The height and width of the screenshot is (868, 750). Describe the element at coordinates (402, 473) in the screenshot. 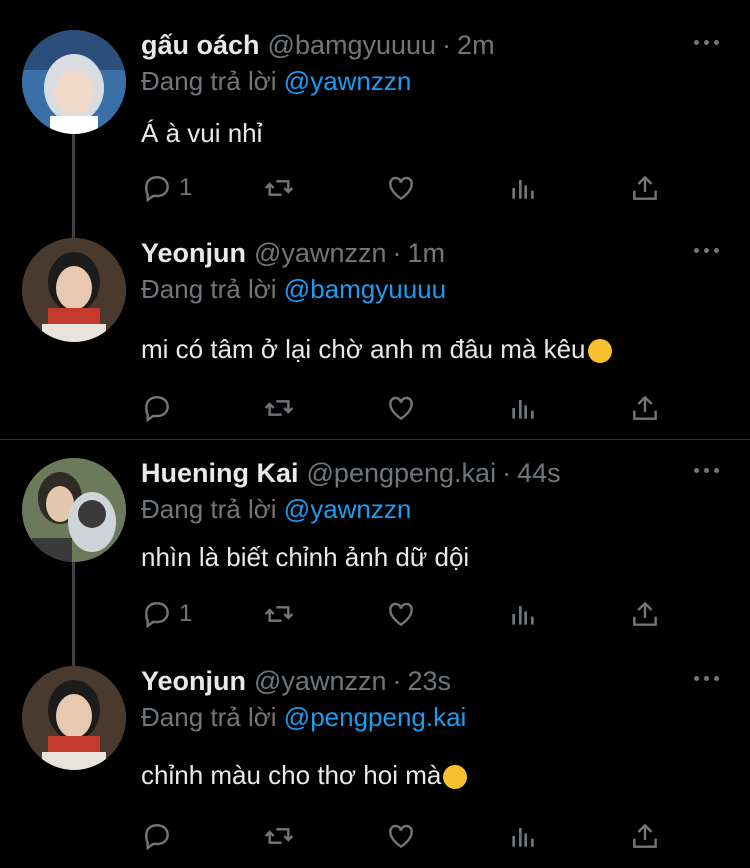

I see `user-handle: @pengpeng.kai` at that location.